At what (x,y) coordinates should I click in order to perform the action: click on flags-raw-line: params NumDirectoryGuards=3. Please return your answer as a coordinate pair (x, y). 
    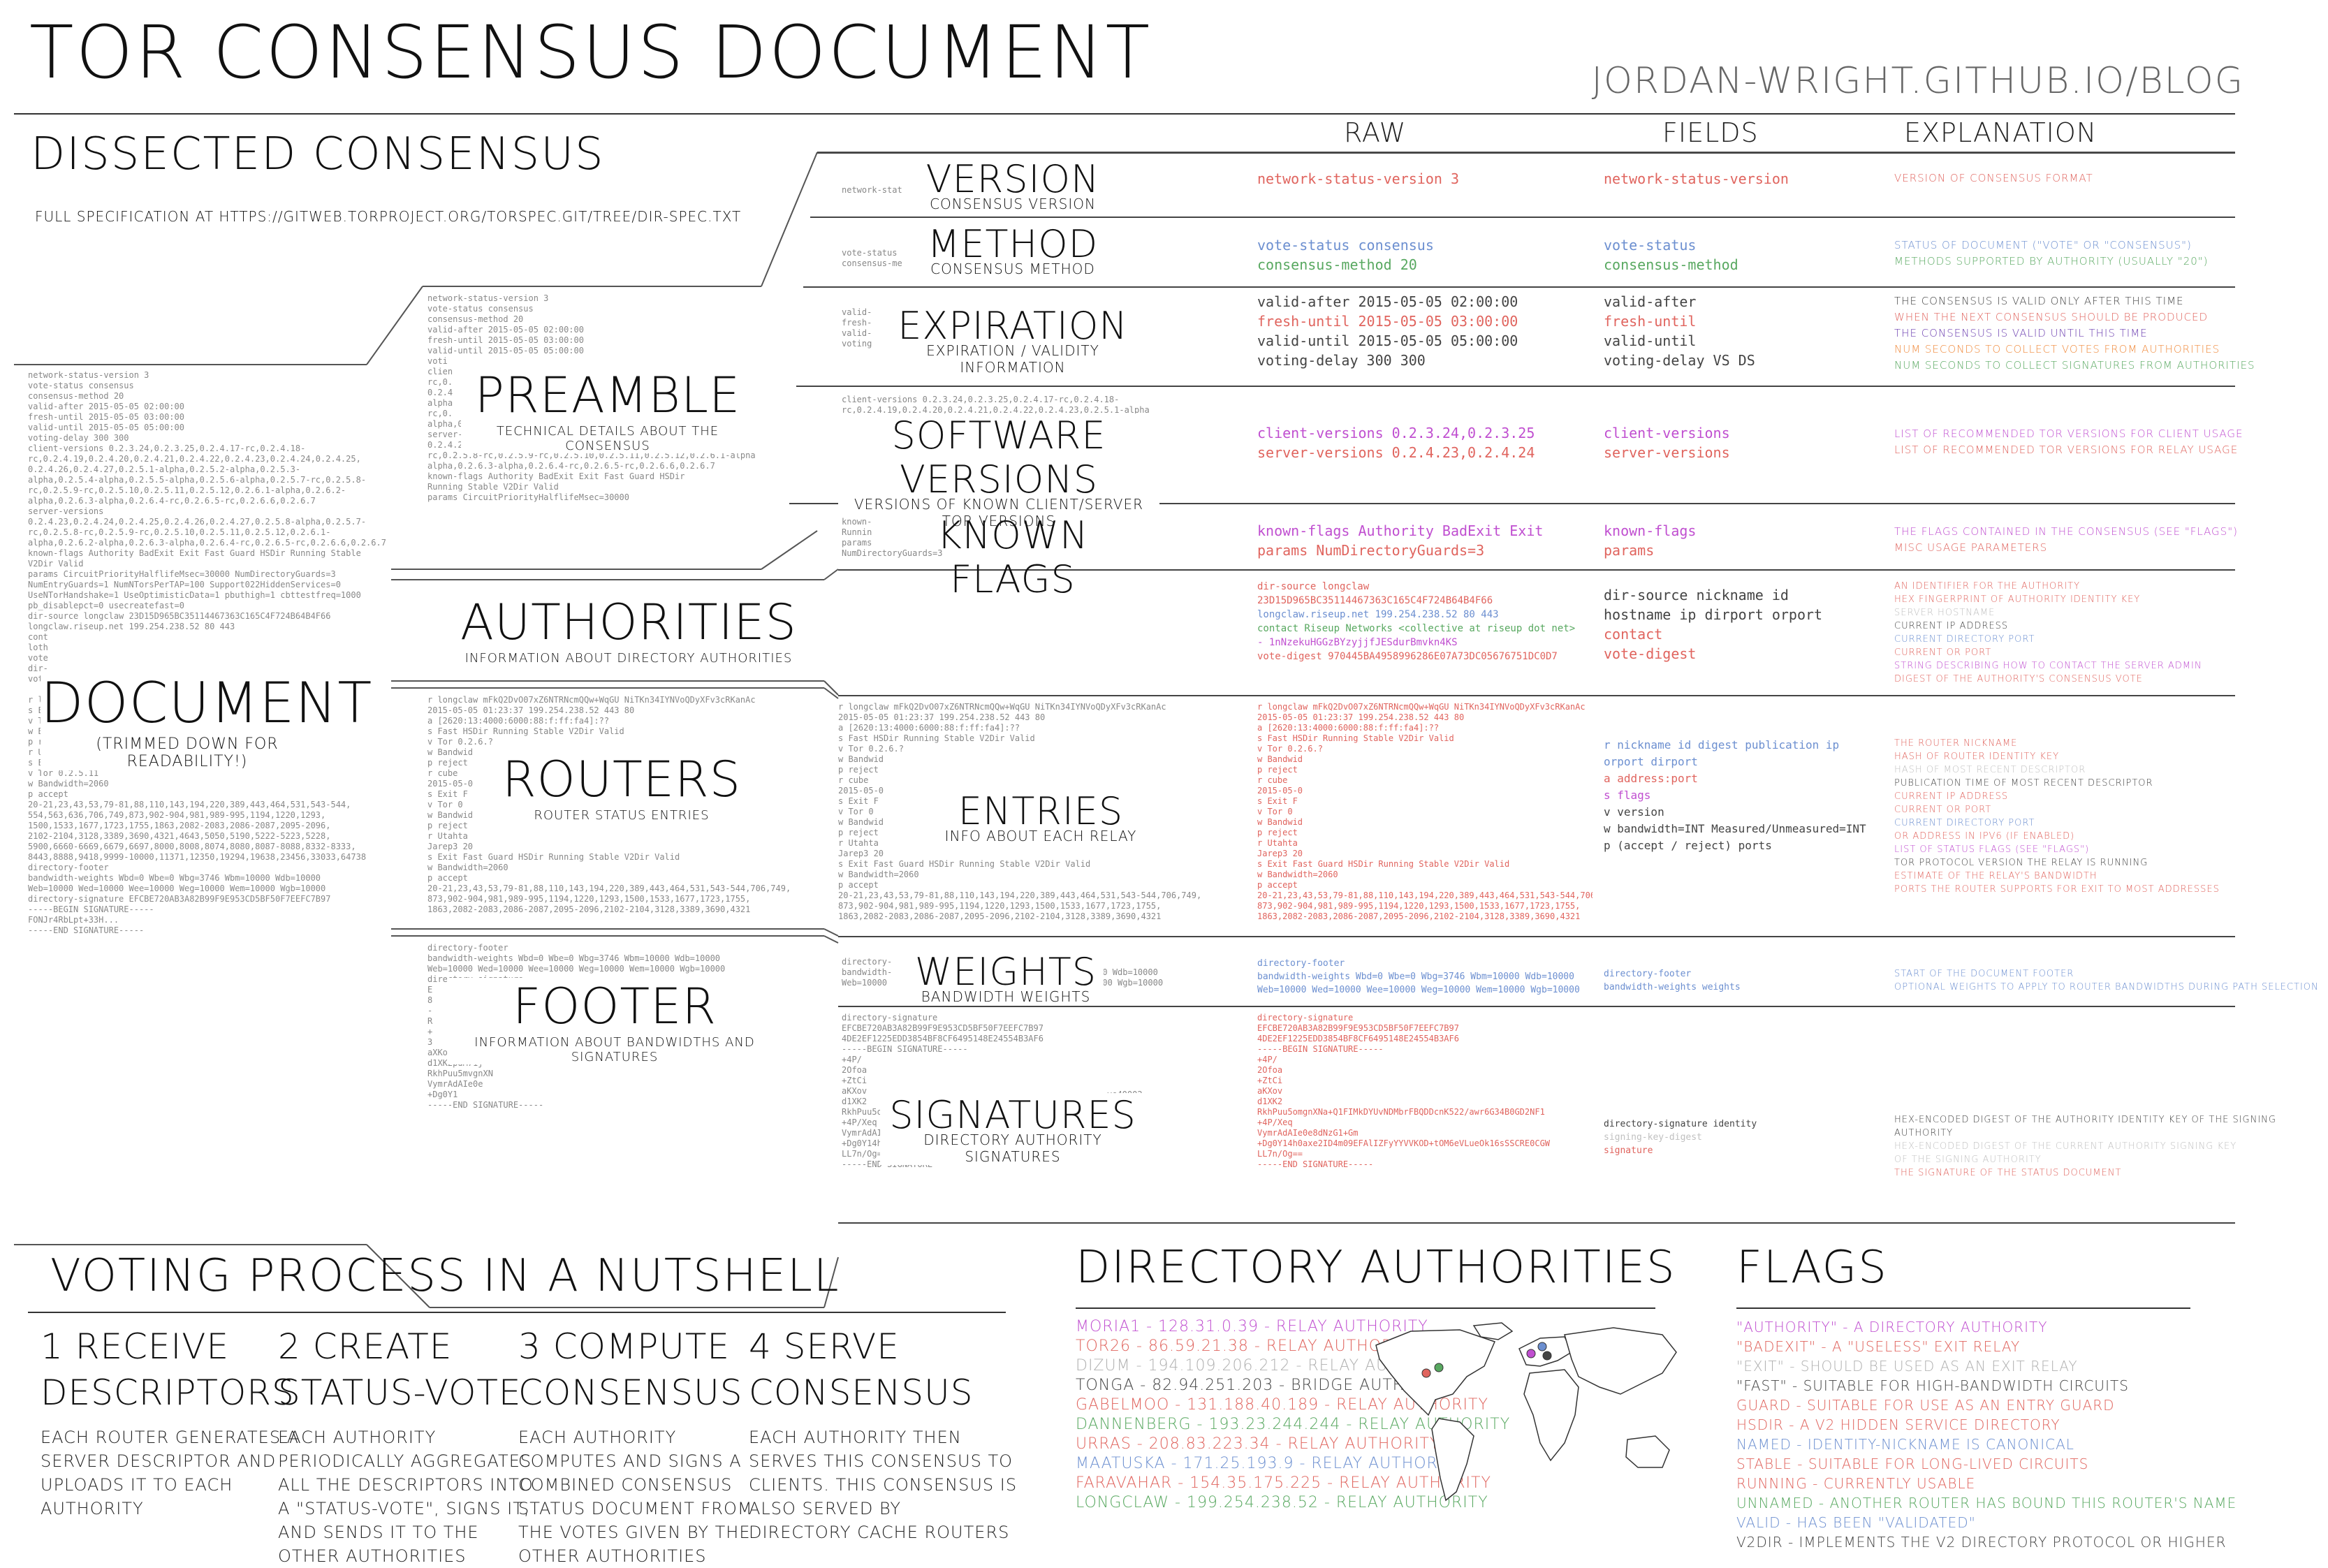
    Looking at the image, I should click on (1371, 550).